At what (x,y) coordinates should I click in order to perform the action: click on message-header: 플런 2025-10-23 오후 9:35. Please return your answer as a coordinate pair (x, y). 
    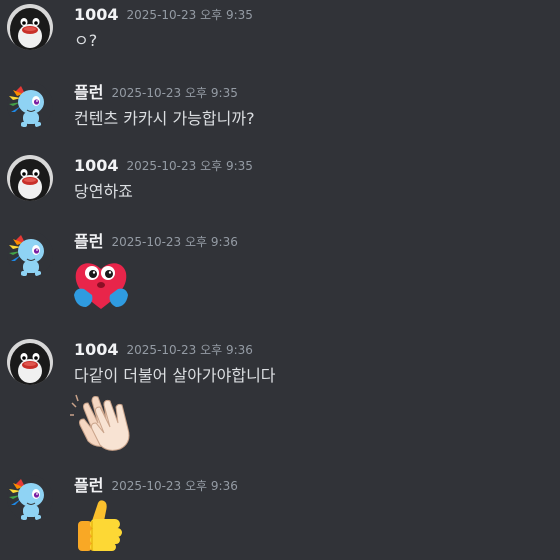
    Looking at the image, I should click on (156, 93).